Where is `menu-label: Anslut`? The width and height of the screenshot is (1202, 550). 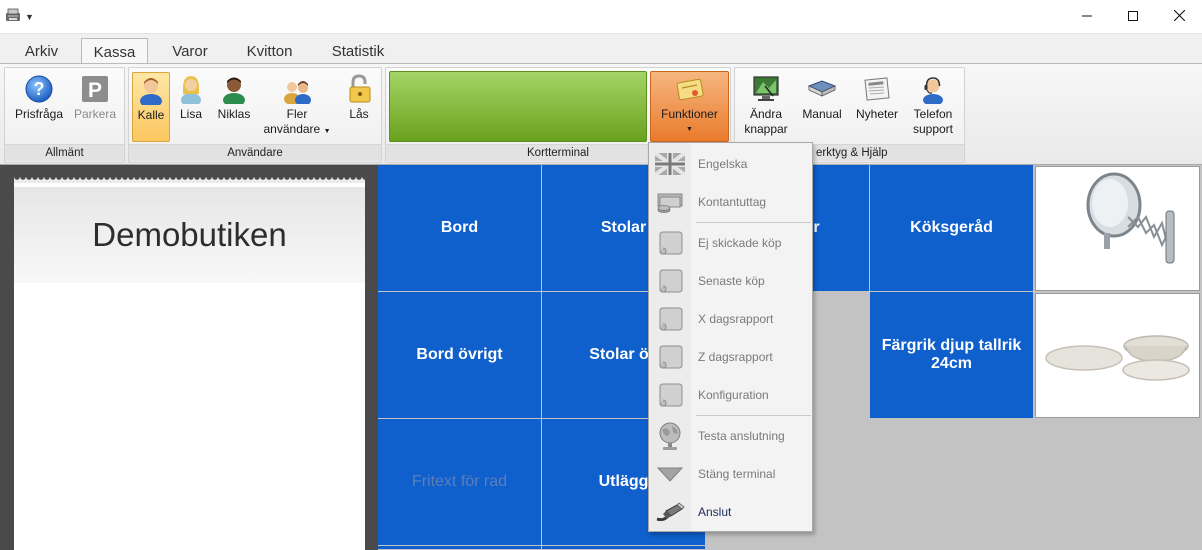
menu-label: Anslut is located at coordinates (715, 512).